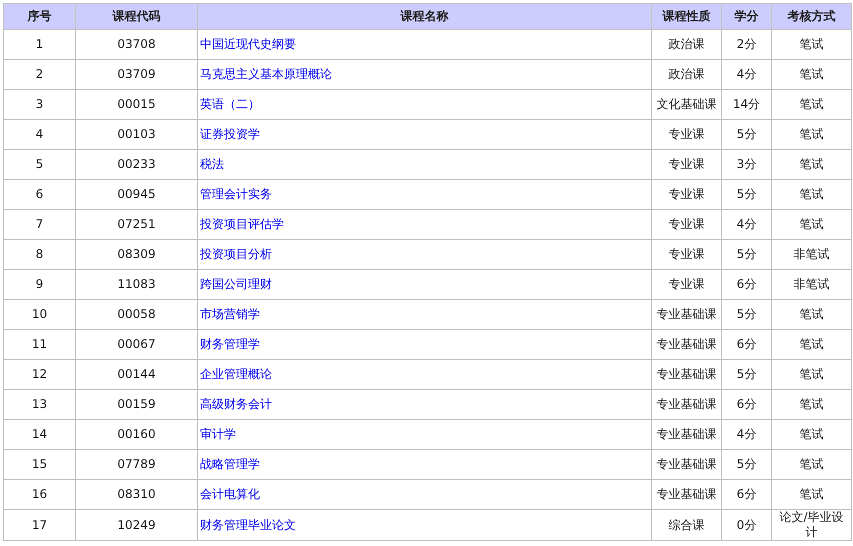 Image resolution: width=853 pixels, height=546 pixels. I want to click on table-cell: 5, so click(40, 164).